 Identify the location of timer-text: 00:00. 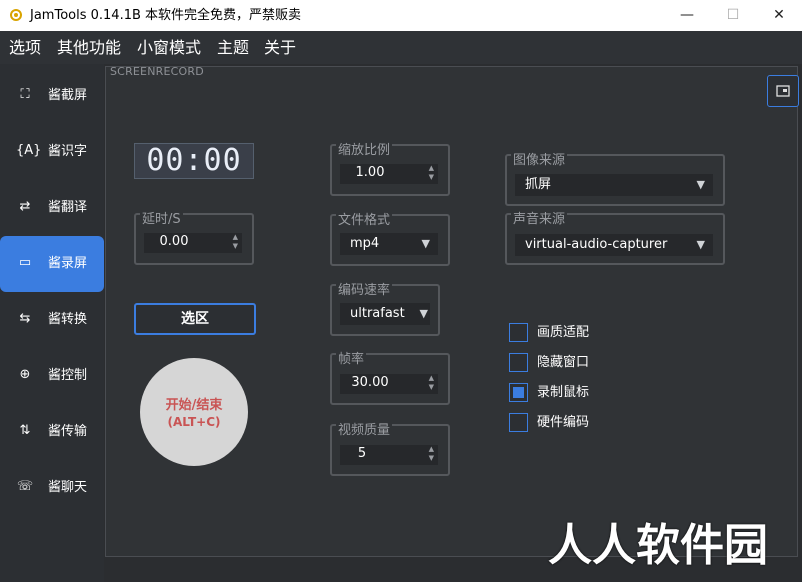
(194, 160).